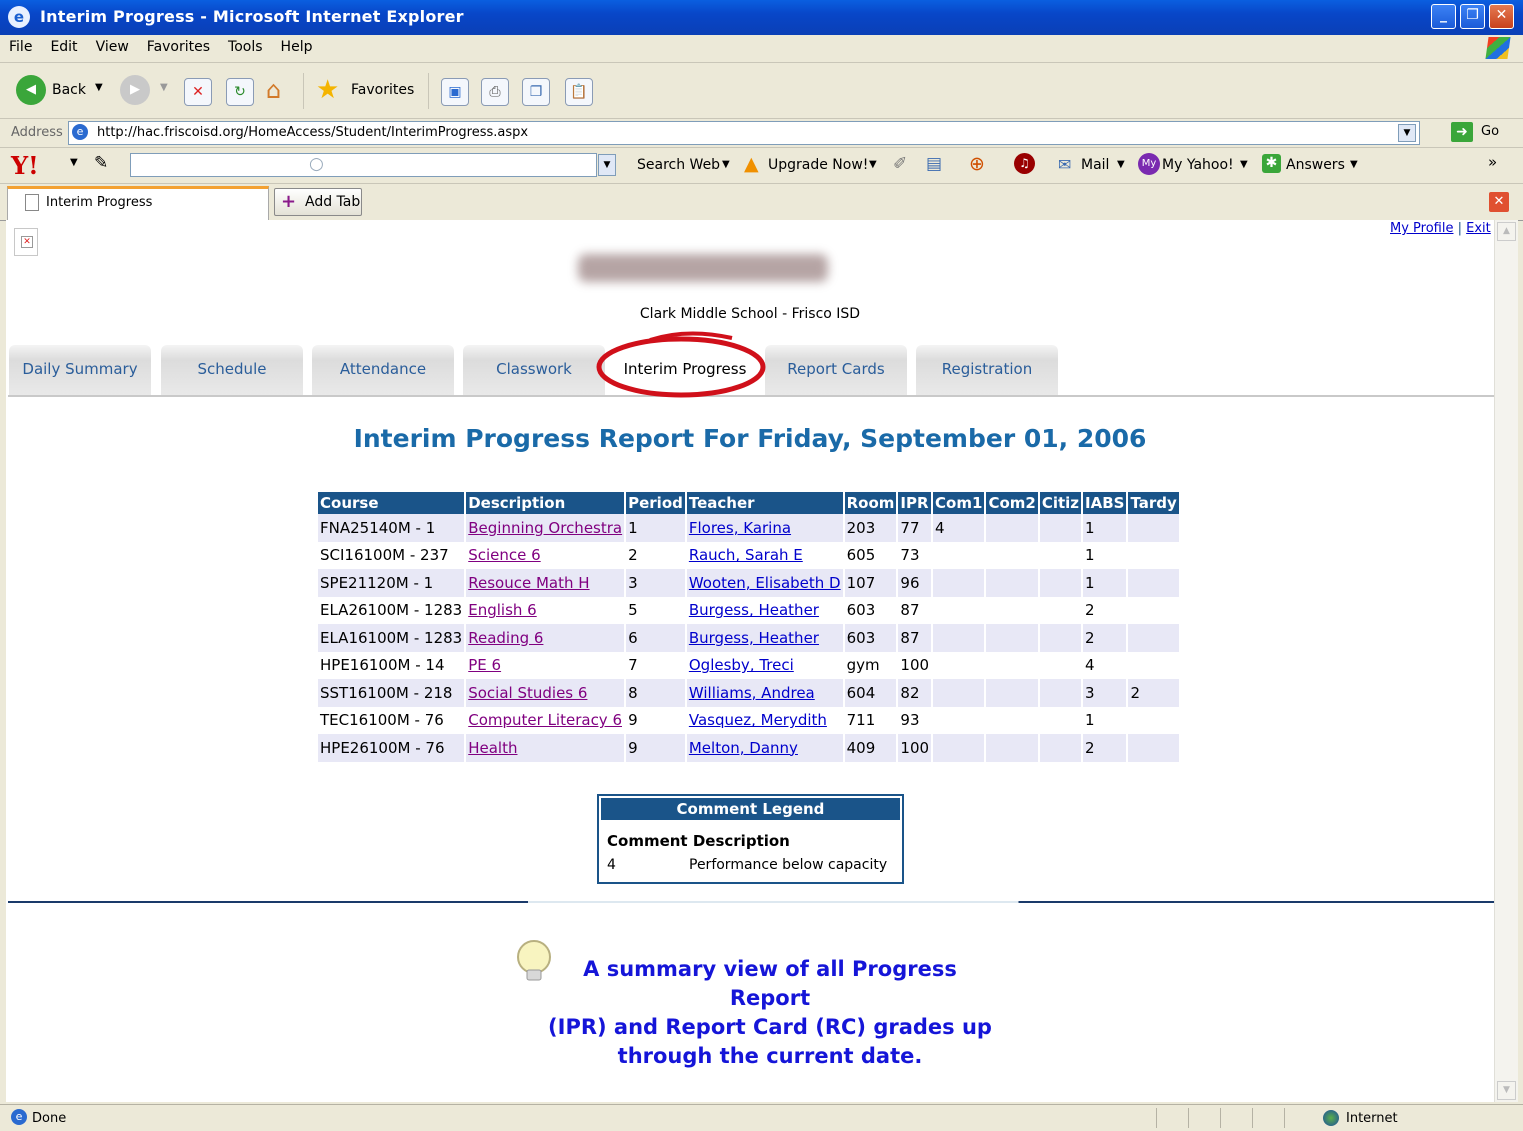 This screenshot has height=1131, width=1523. I want to click on cell-course: HPE26100M - 76, so click(391, 748).